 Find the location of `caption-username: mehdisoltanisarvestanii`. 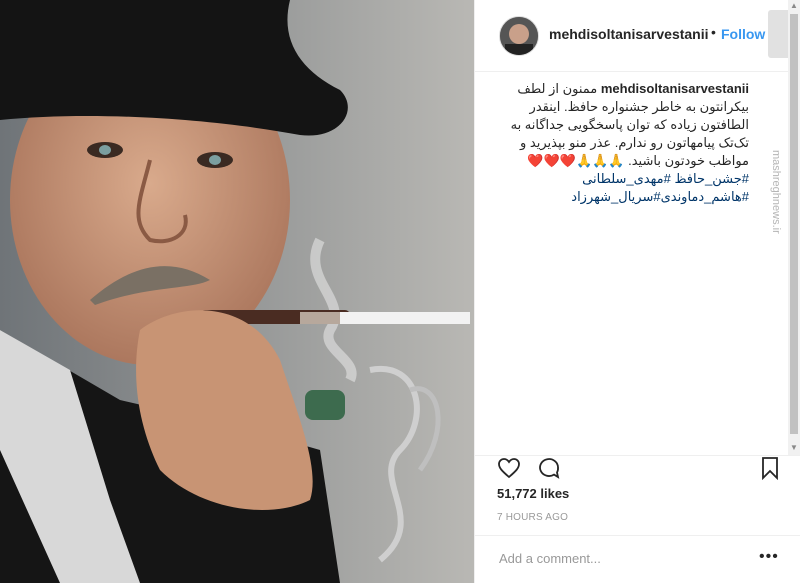

caption-username: mehdisoltanisarvestanii is located at coordinates (675, 88).